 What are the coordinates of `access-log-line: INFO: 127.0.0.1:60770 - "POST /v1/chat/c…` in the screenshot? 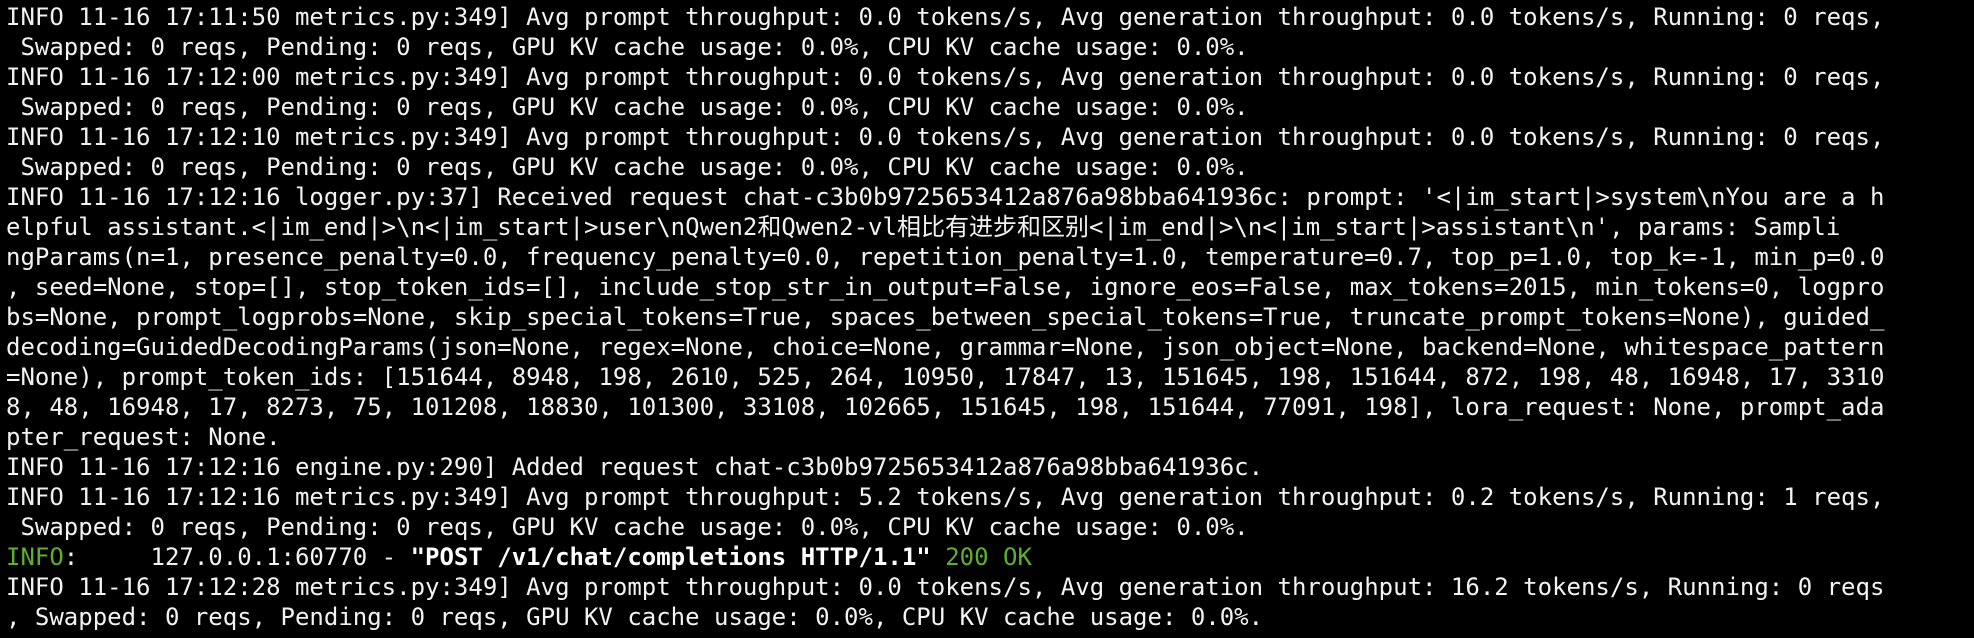 It's located at (990, 557).